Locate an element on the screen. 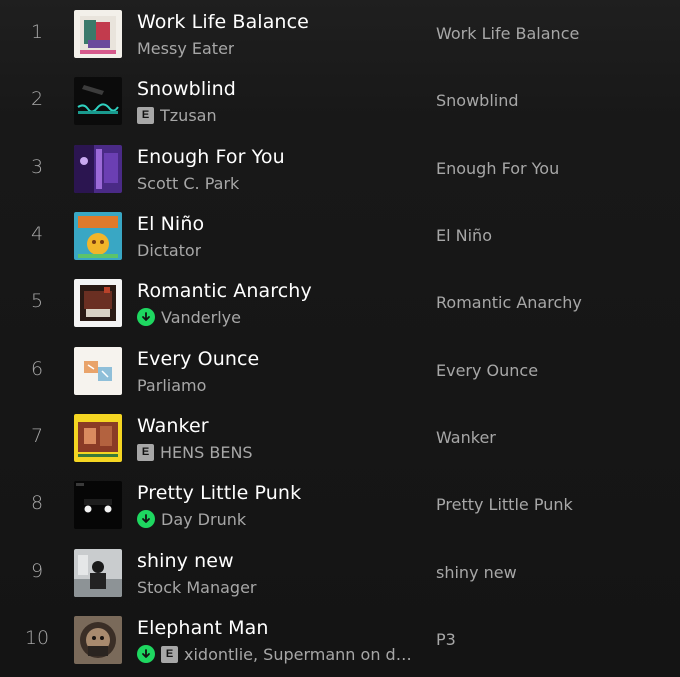 Image resolution: width=680 pixels, height=677 pixels. track-title: Romantic Anarchy is located at coordinates (224, 291).